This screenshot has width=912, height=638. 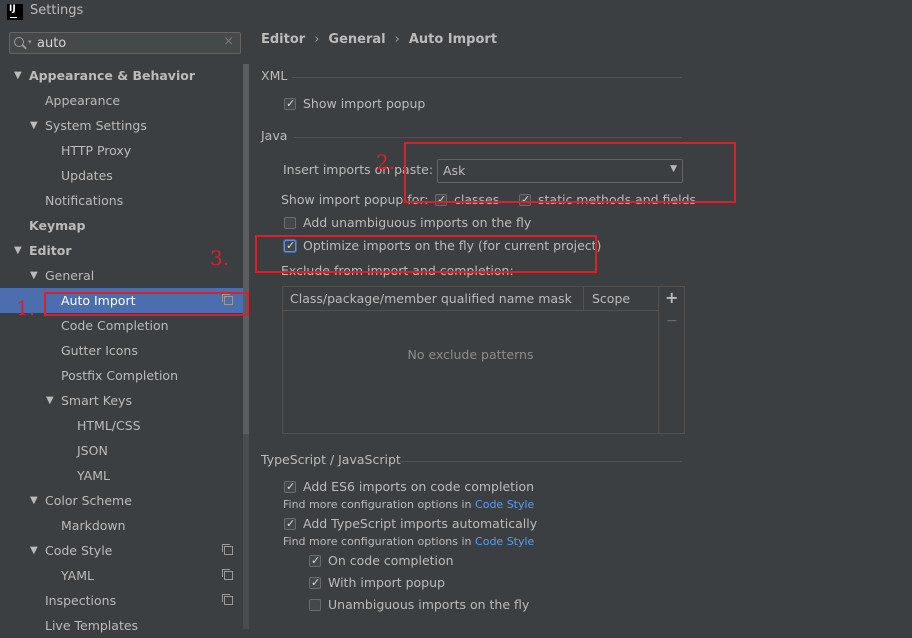 What do you see at coordinates (121, 450) in the screenshot?
I see `tree-item: JSON` at bounding box center [121, 450].